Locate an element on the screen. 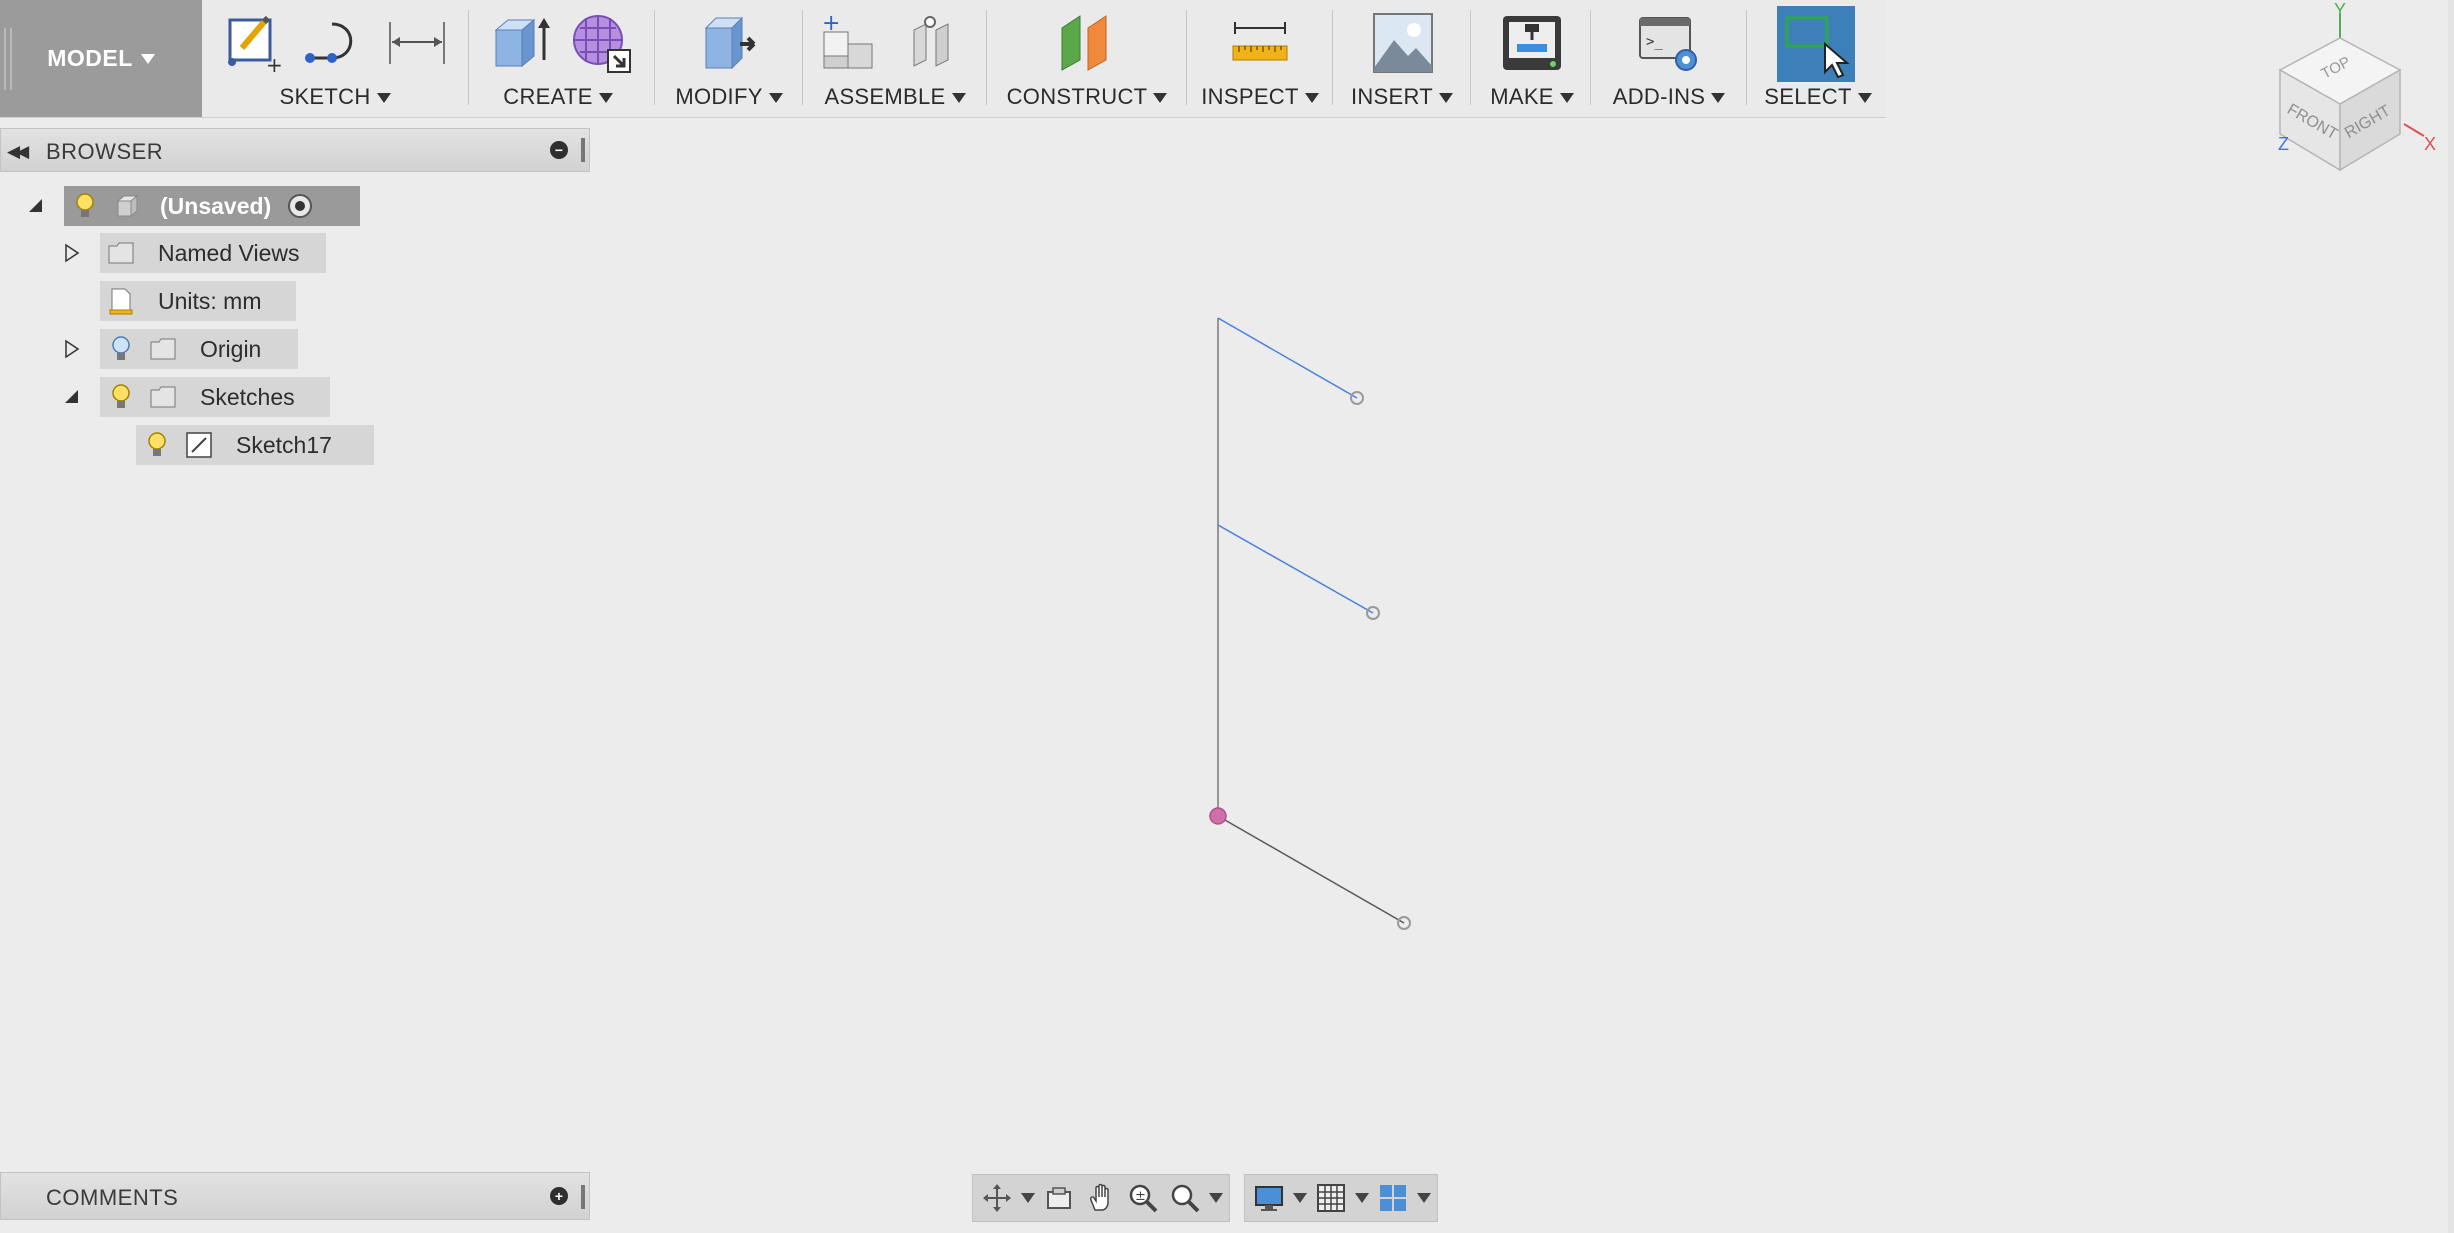  origin-point is located at coordinates (1218, 816).